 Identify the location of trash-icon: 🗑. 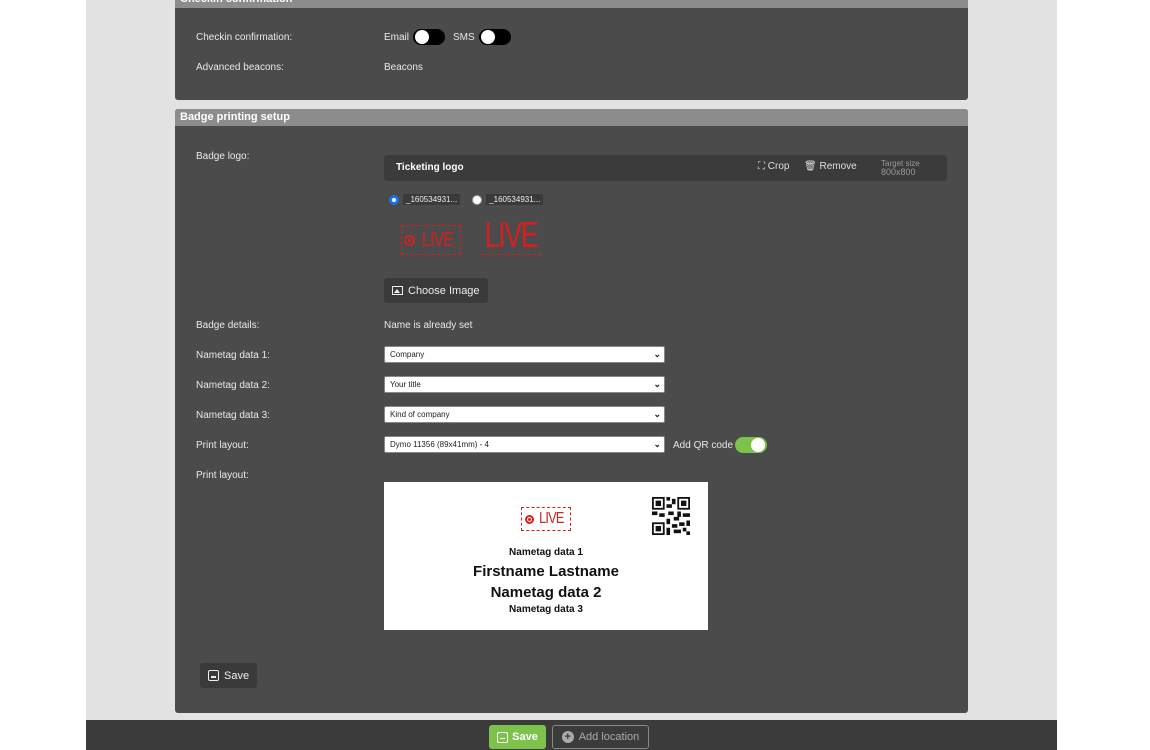
(810, 166).